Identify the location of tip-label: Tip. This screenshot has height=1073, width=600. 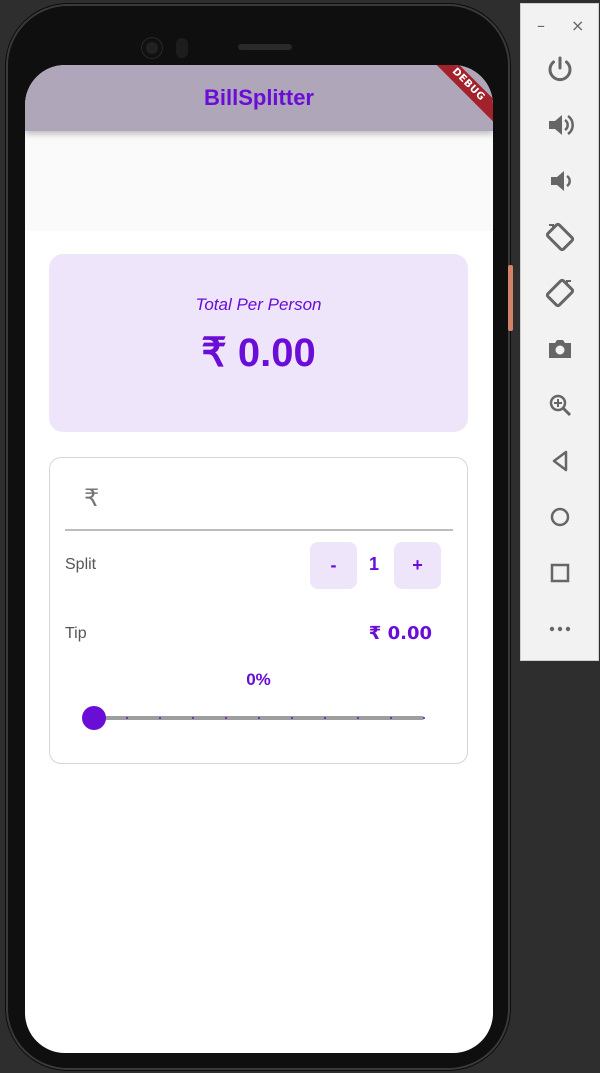
(76, 633).